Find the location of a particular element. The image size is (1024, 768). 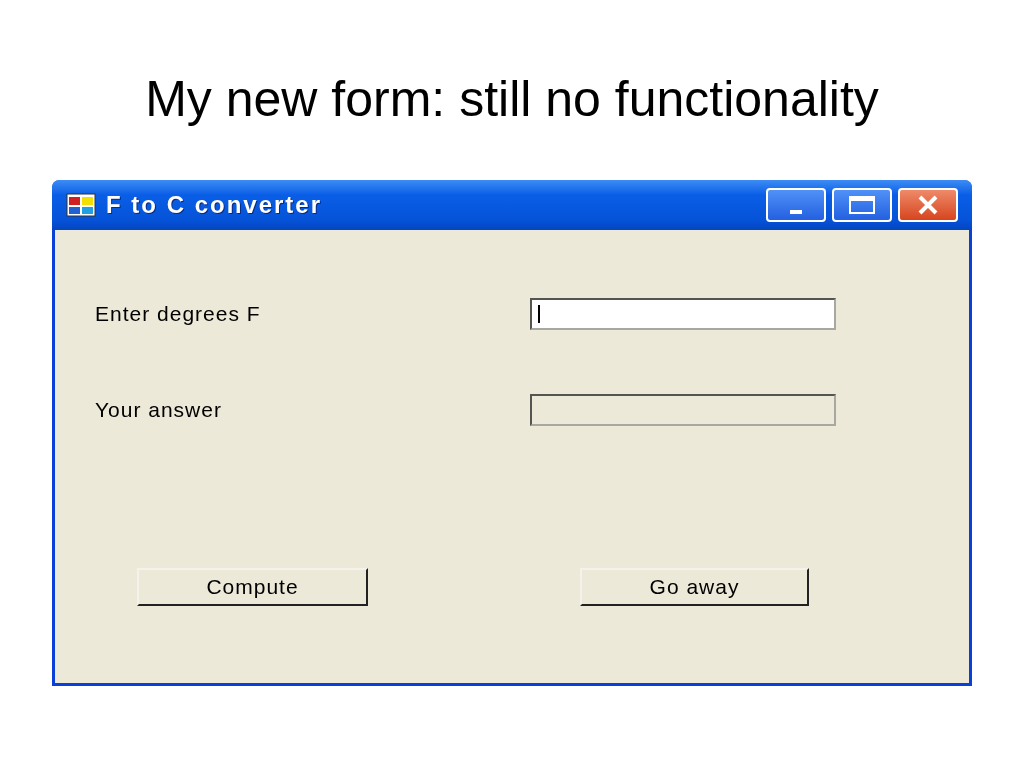

form-button: Go away is located at coordinates (694, 587).